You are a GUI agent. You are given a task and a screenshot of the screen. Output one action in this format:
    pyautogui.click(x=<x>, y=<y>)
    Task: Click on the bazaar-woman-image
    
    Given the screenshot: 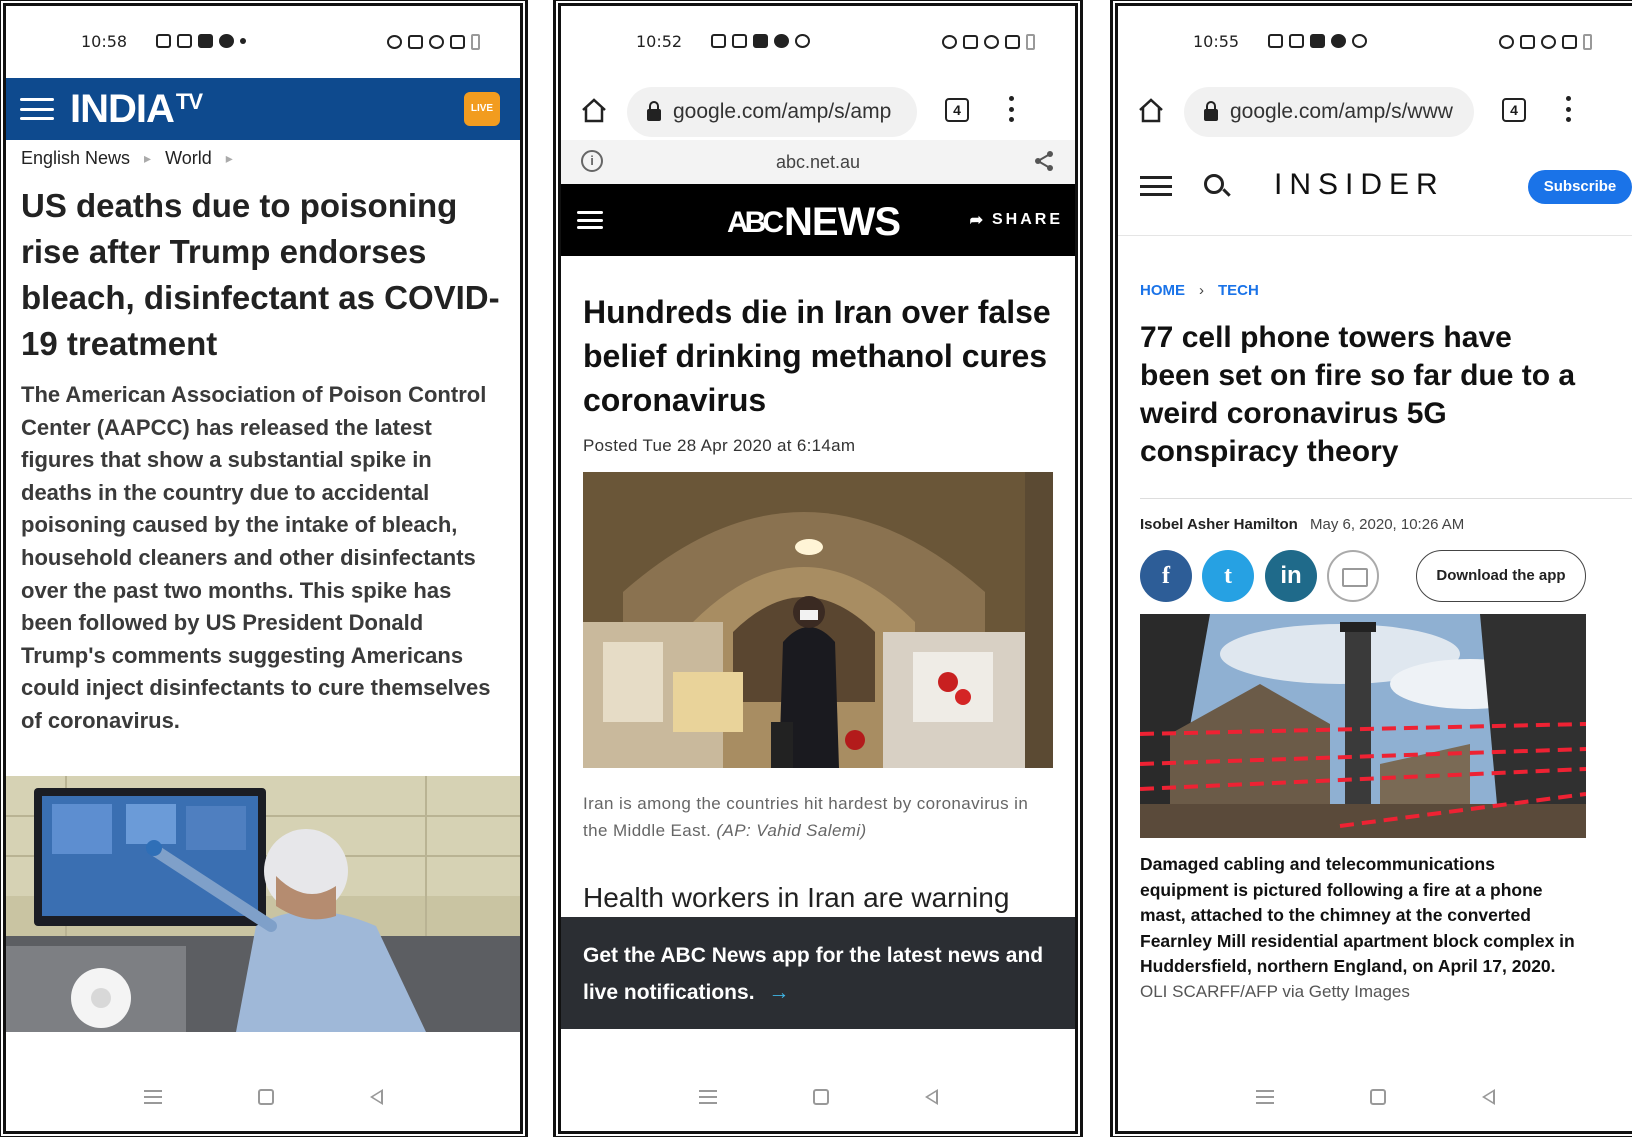 What is the action you would take?
    pyautogui.click(x=804, y=620)
    